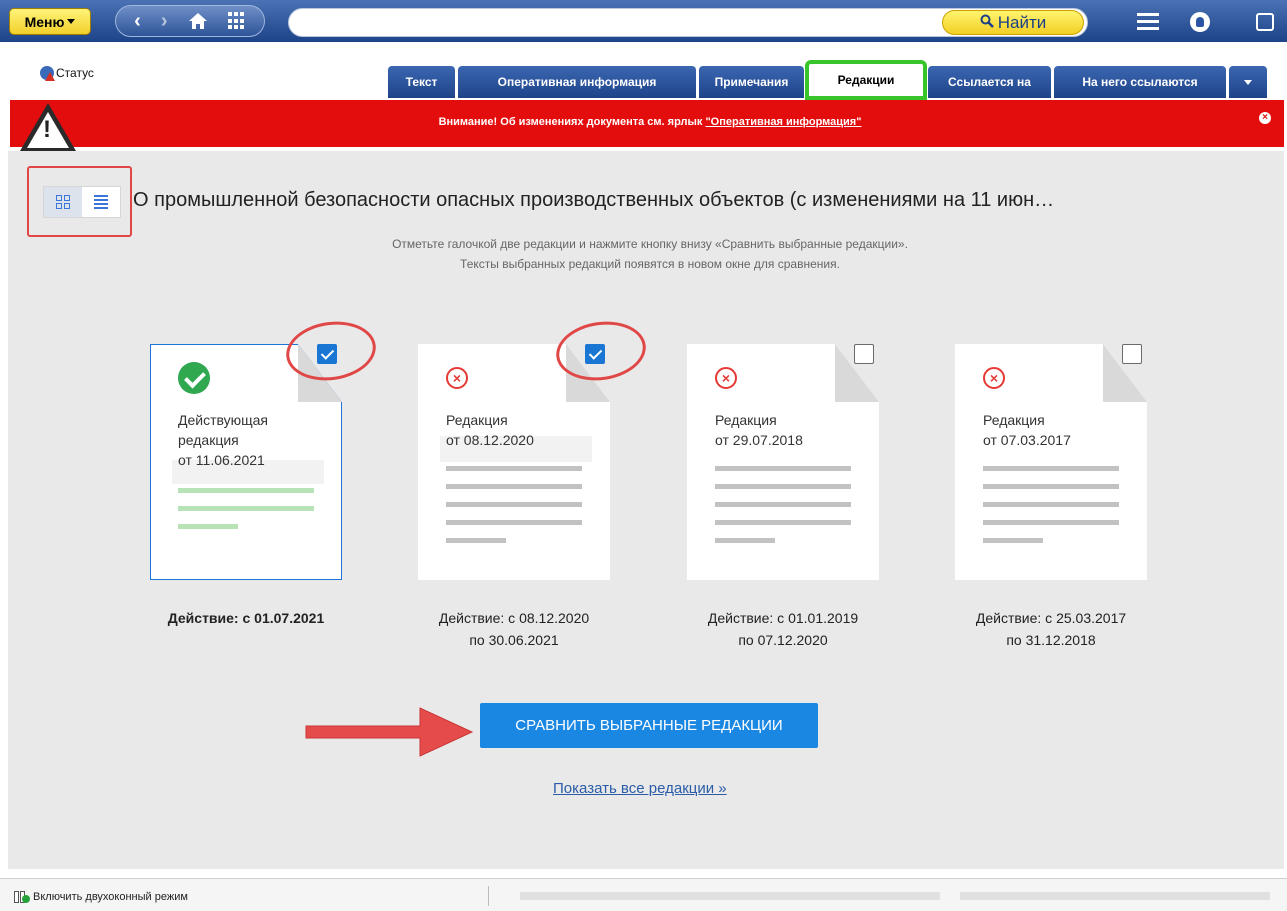 Image resolution: width=1287 pixels, height=911 pixels. I want to click on edition-label: Редакция от 29.07.2018, so click(759, 430).